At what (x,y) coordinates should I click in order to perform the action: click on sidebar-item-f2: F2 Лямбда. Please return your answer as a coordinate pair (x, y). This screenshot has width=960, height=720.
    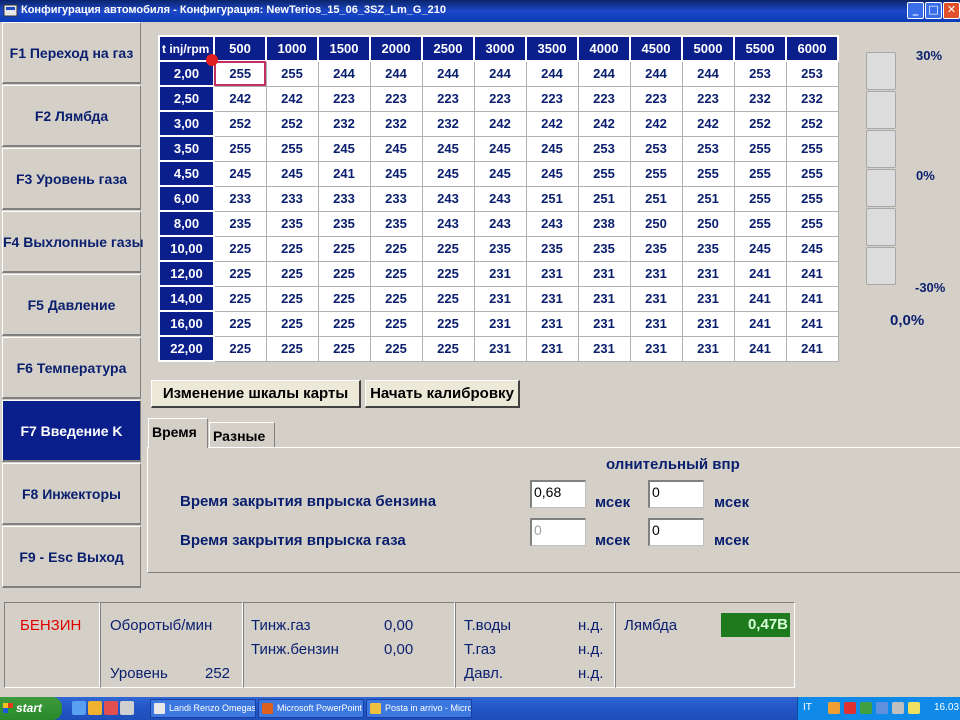
    Looking at the image, I should click on (71, 116).